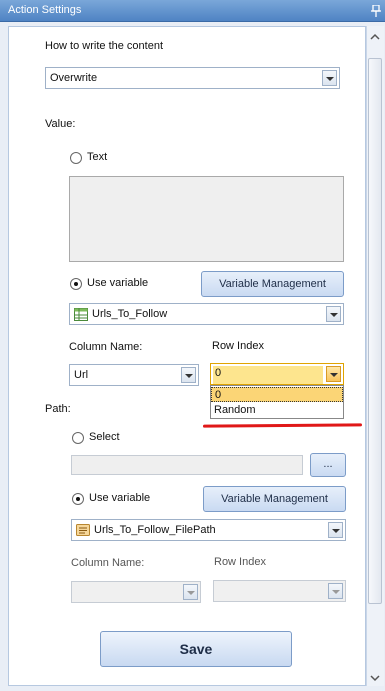  Describe the element at coordinates (196, 649) in the screenshot. I see `save-button: Save` at that location.